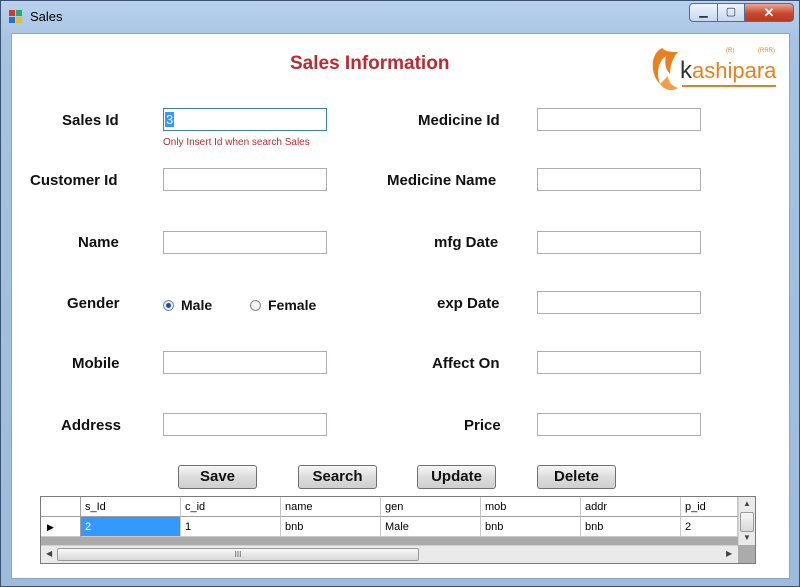 This screenshot has height=587, width=800. What do you see at coordinates (90, 120) in the screenshot?
I see `sales-id-label: Sales Id` at bounding box center [90, 120].